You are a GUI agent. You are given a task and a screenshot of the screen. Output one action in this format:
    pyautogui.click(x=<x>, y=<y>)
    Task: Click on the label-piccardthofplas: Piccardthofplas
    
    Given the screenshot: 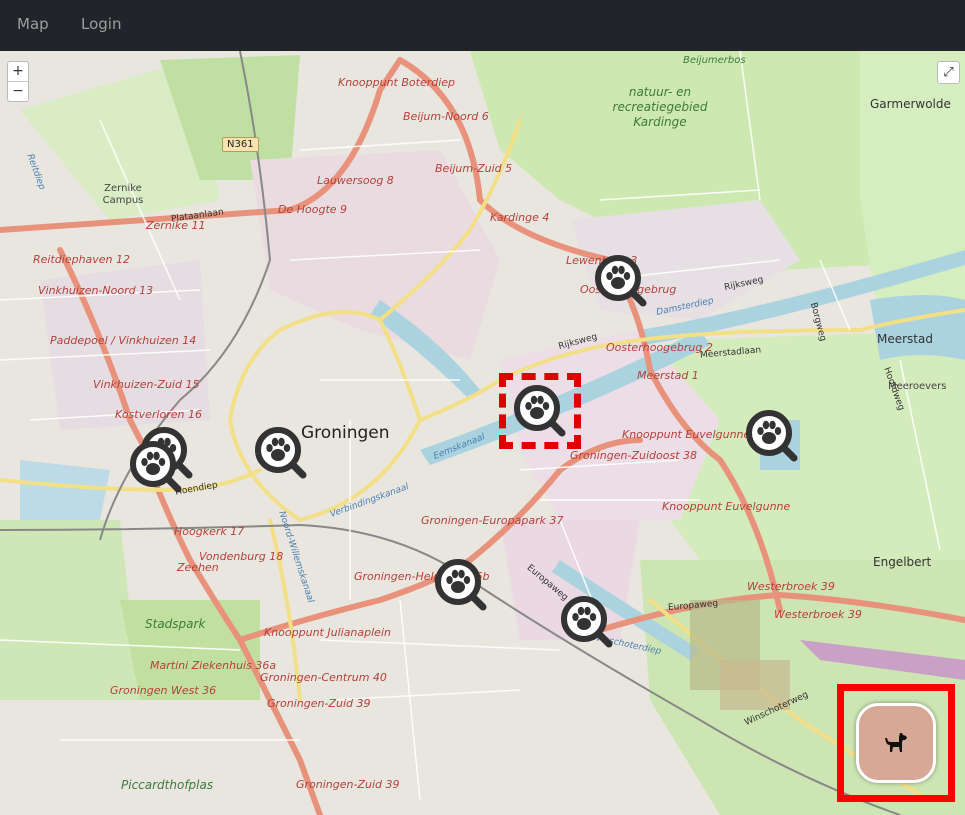 What is the action you would take?
    pyautogui.click(x=167, y=785)
    